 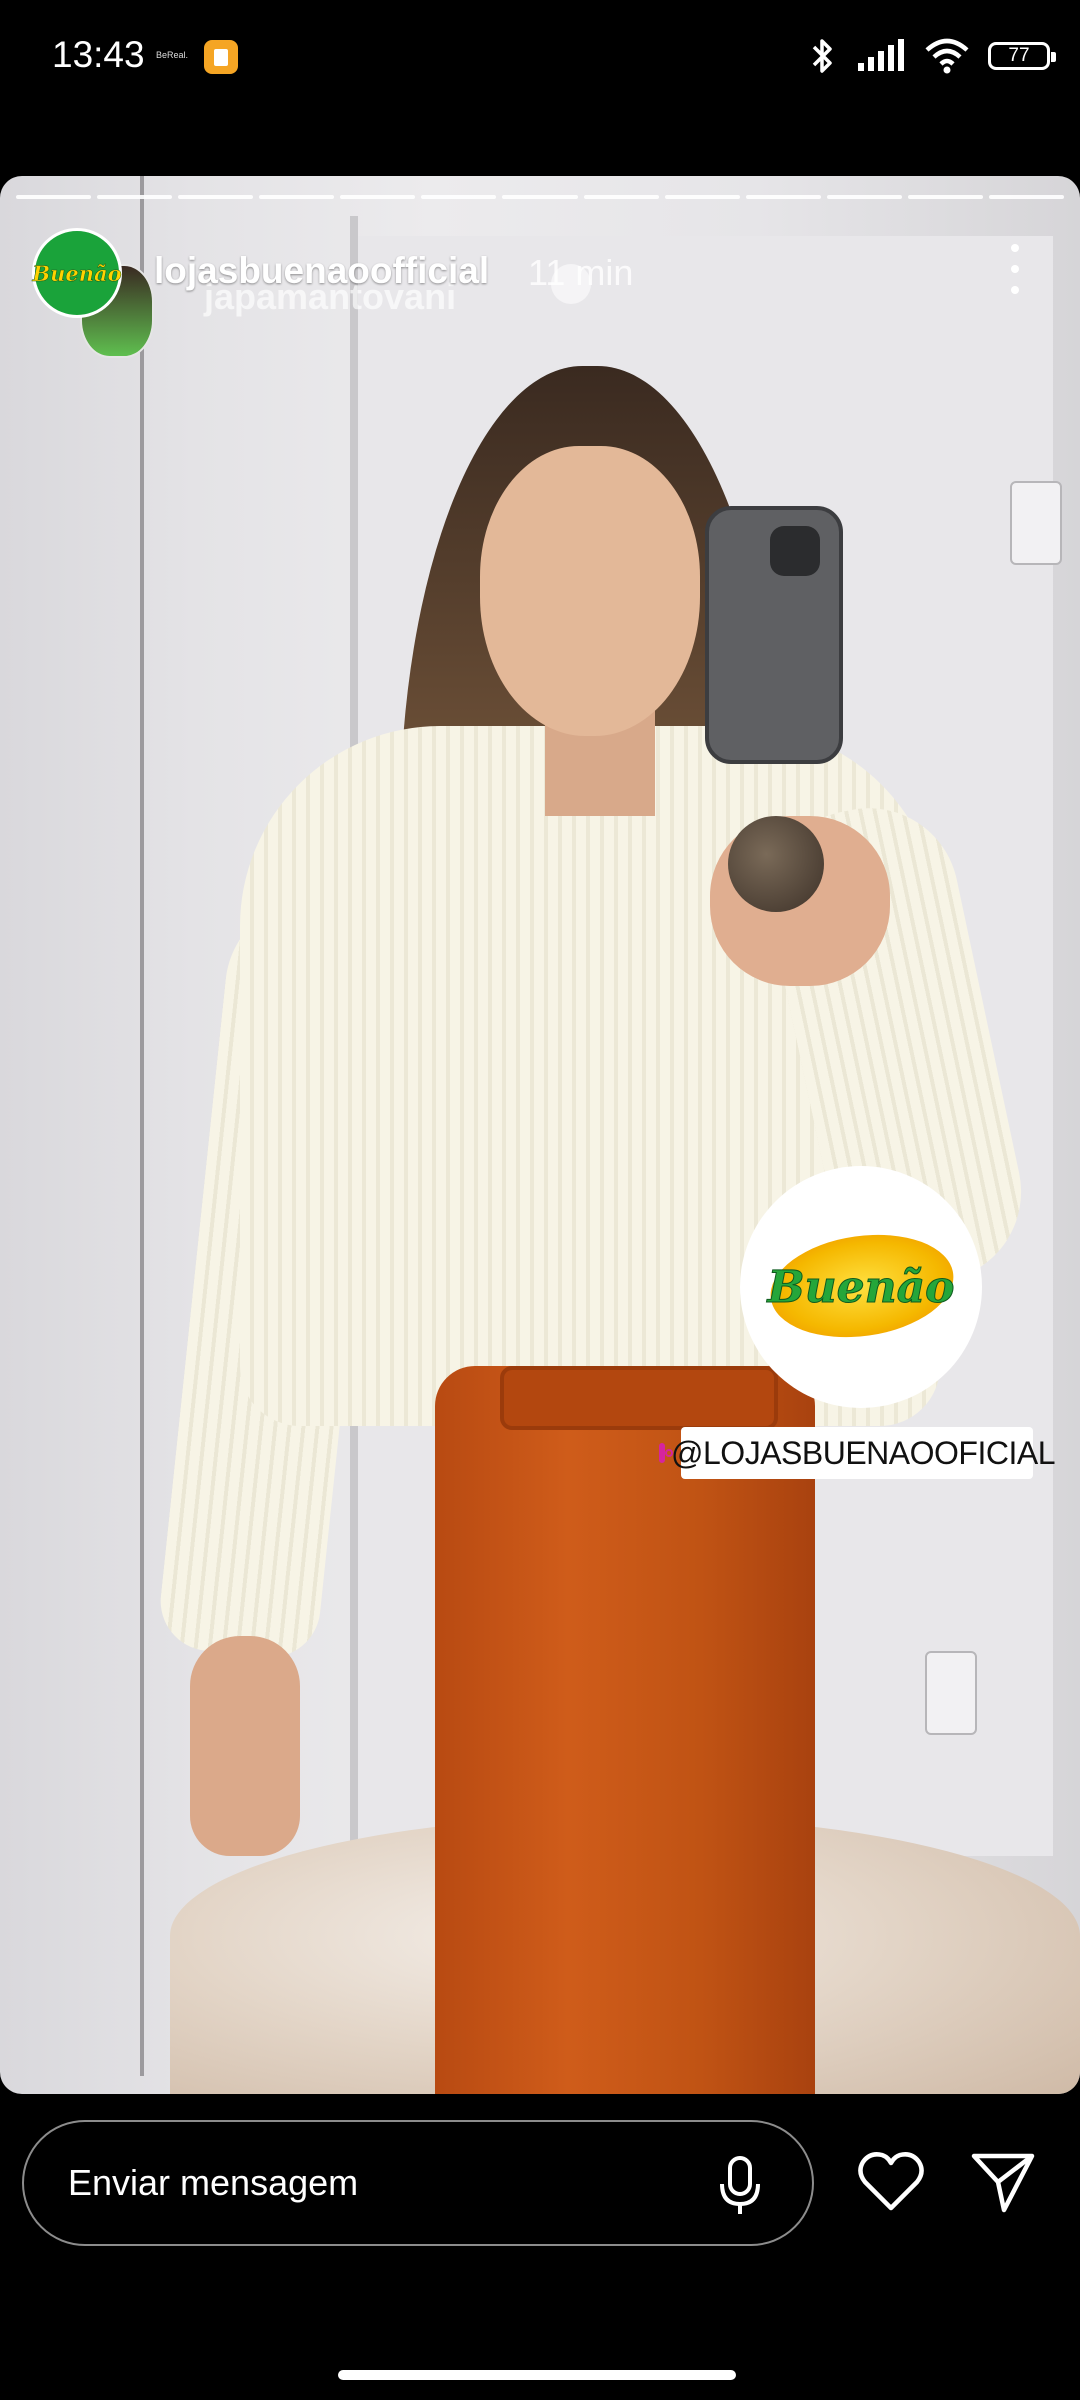 I want to click on app-notification-icon, so click(x=221, y=57).